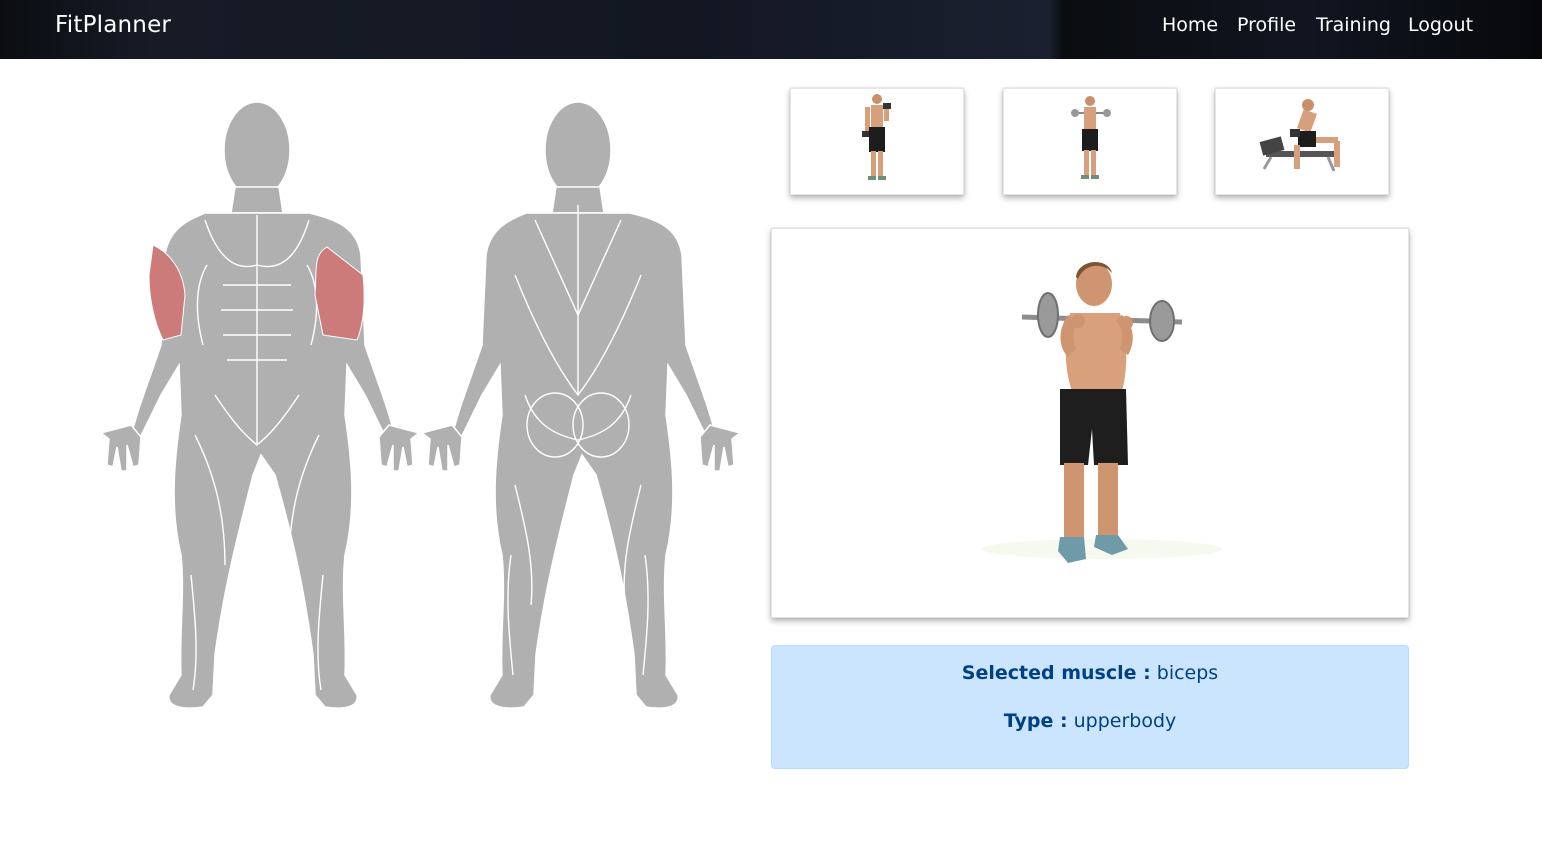 The width and height of the screenshot is (1542, 854). I want to click on nav-home: Home, so click(1190, 25).